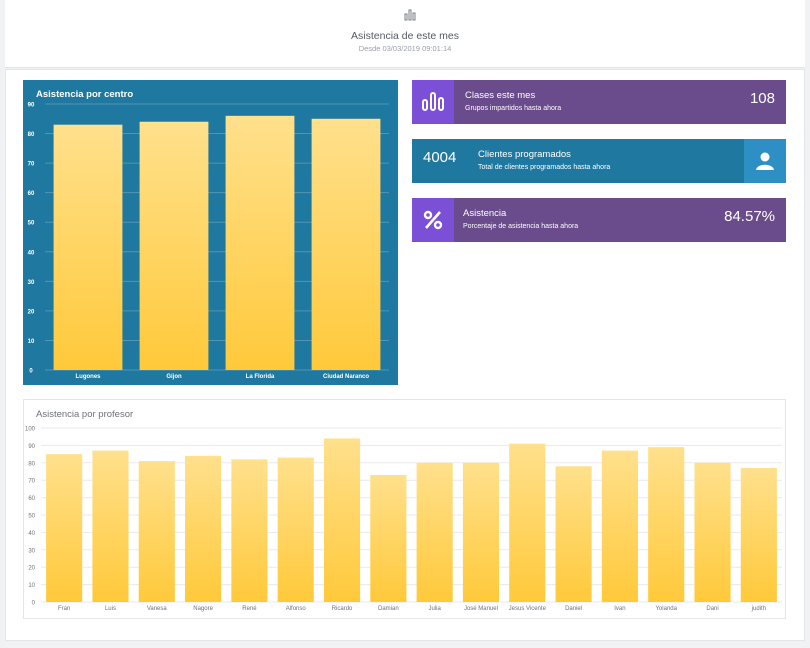 Image resolution: width=810 pixels, height=648 pixels. What do you see at coordinates (481, 609) in the screenshot?
I see `x-tick-label: José Manuel` at bounding box center [481, 609].